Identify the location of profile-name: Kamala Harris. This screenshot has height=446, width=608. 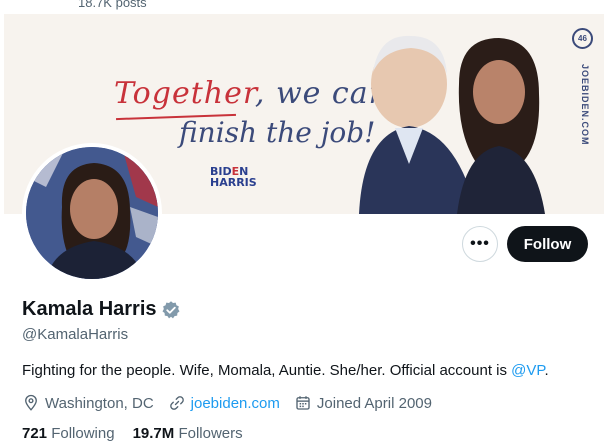
(89, 309).